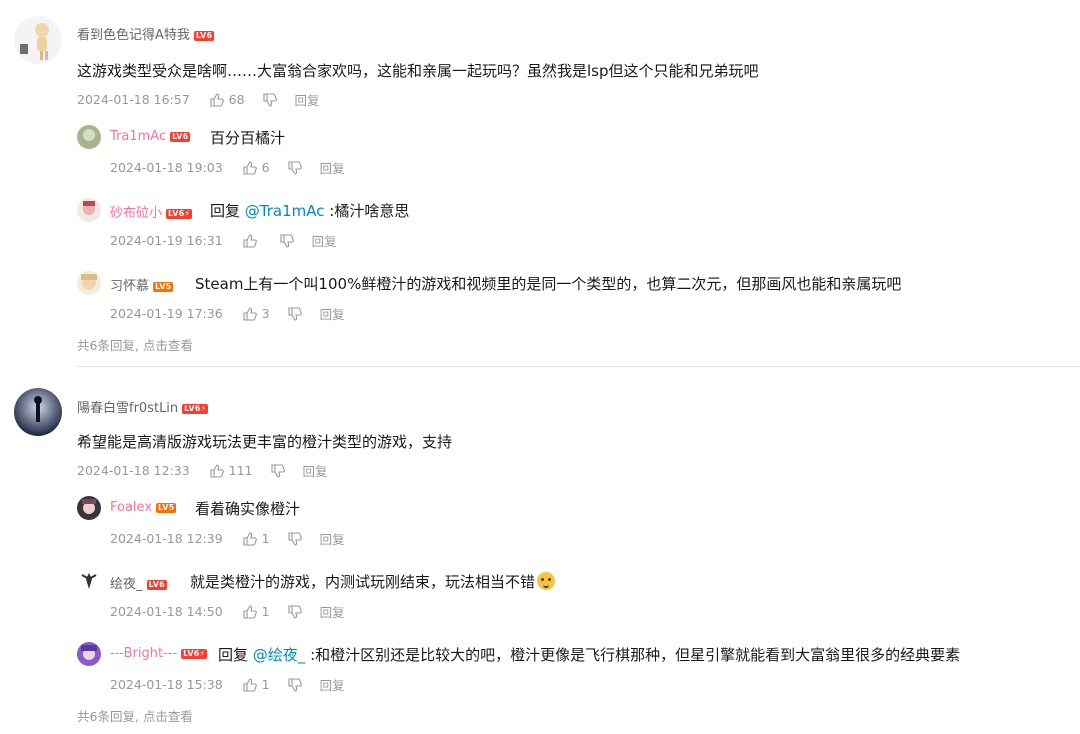 The width and height of the screenshot is (1080, 734). I want to click on like-count: 3, so click(265, 313).